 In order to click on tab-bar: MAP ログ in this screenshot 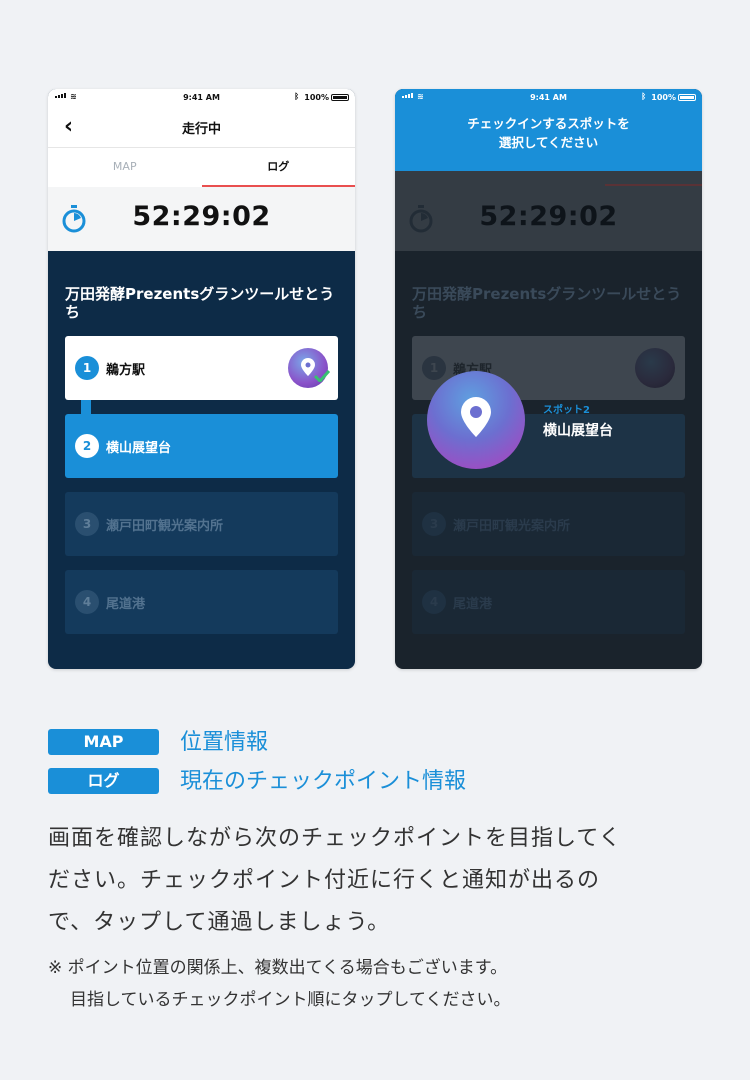, I will do `click(201, 167)`.